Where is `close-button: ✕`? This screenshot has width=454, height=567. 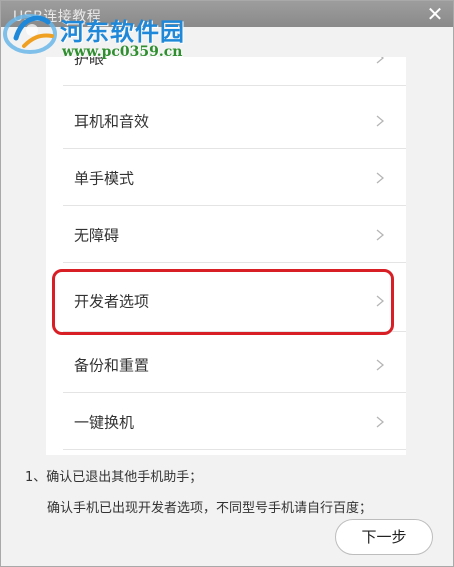
close-button: ✕ is located at coordinates (435, 14).